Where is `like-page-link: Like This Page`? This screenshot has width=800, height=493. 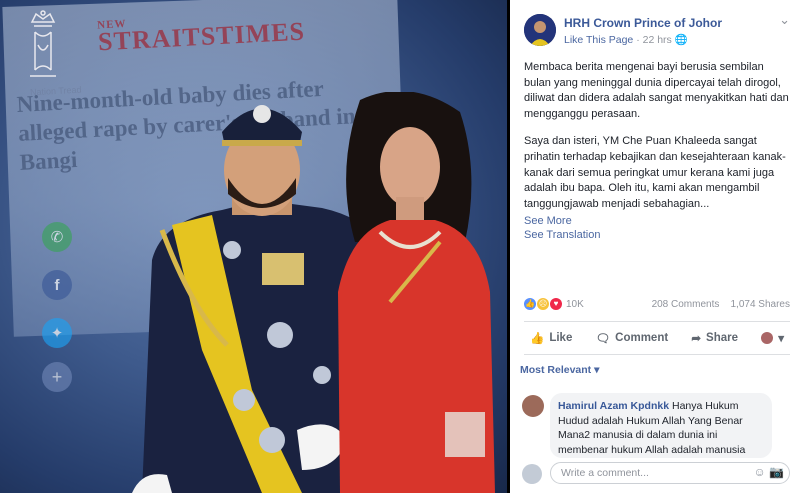
like-page-link: Like This Page is located at coordinates (598, 40).